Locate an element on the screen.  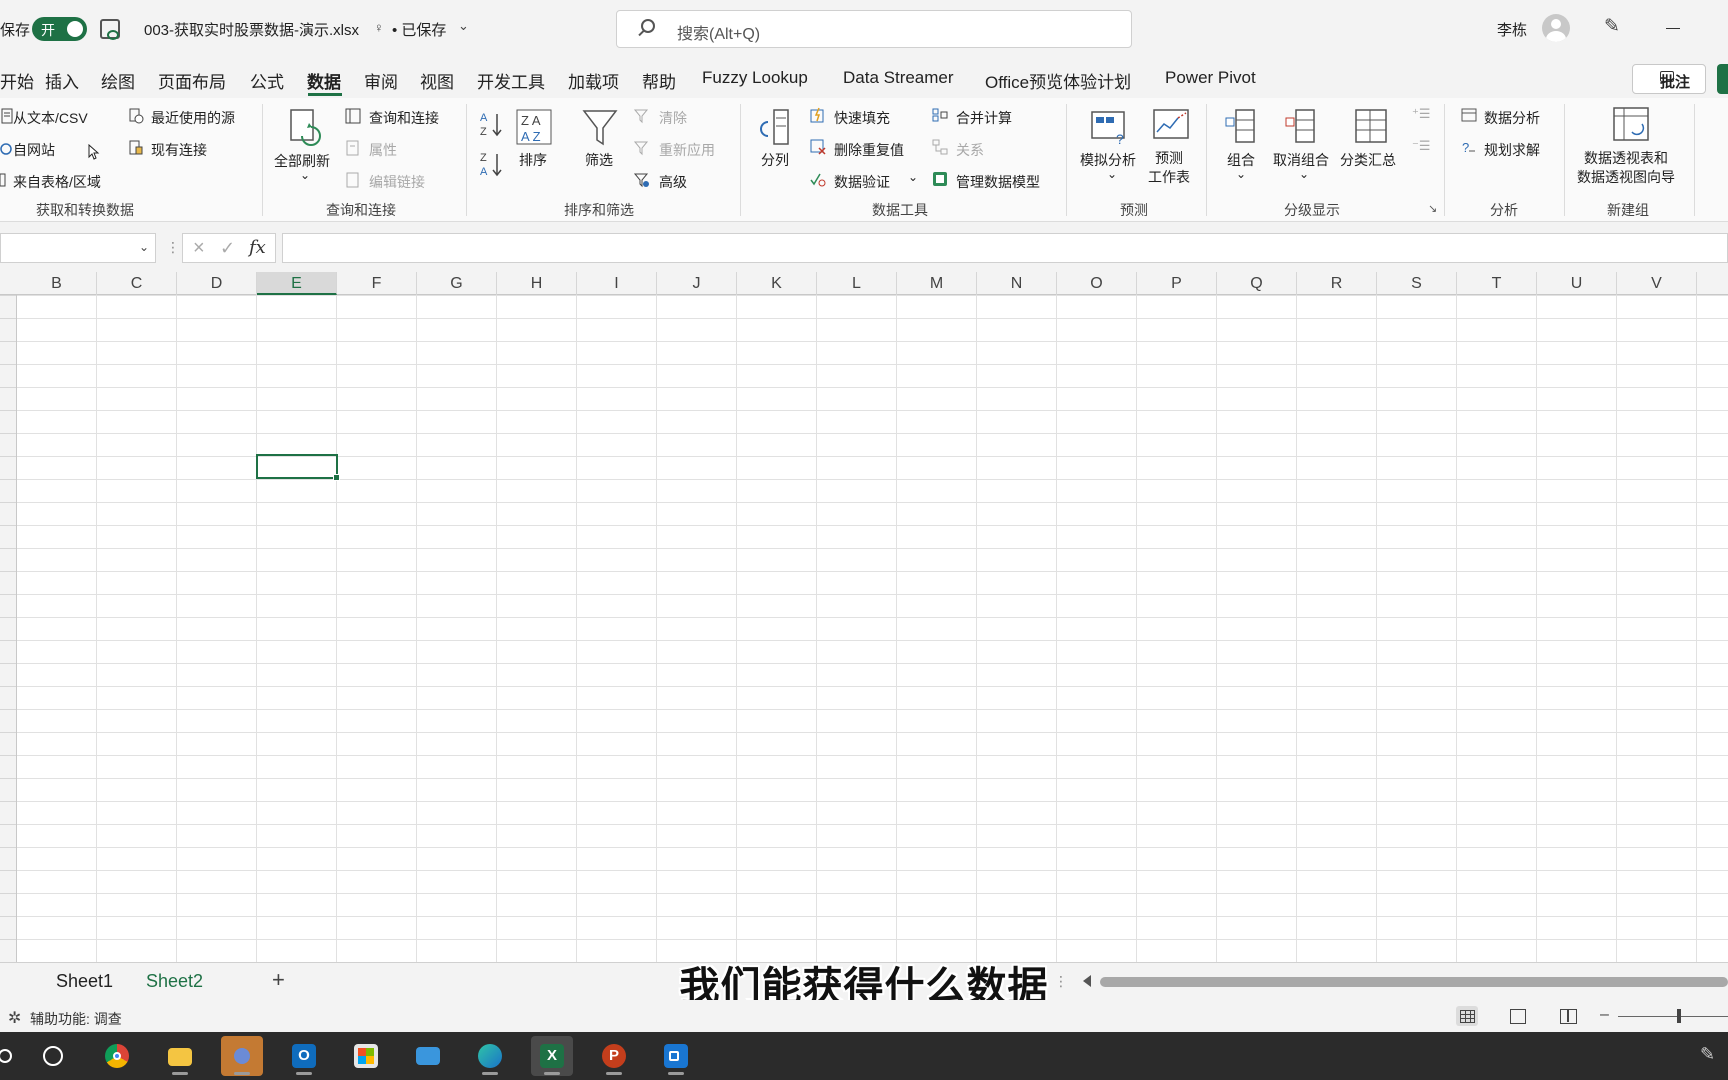
accessibility-icon: ✲ is located at coordinates (14, 1018).